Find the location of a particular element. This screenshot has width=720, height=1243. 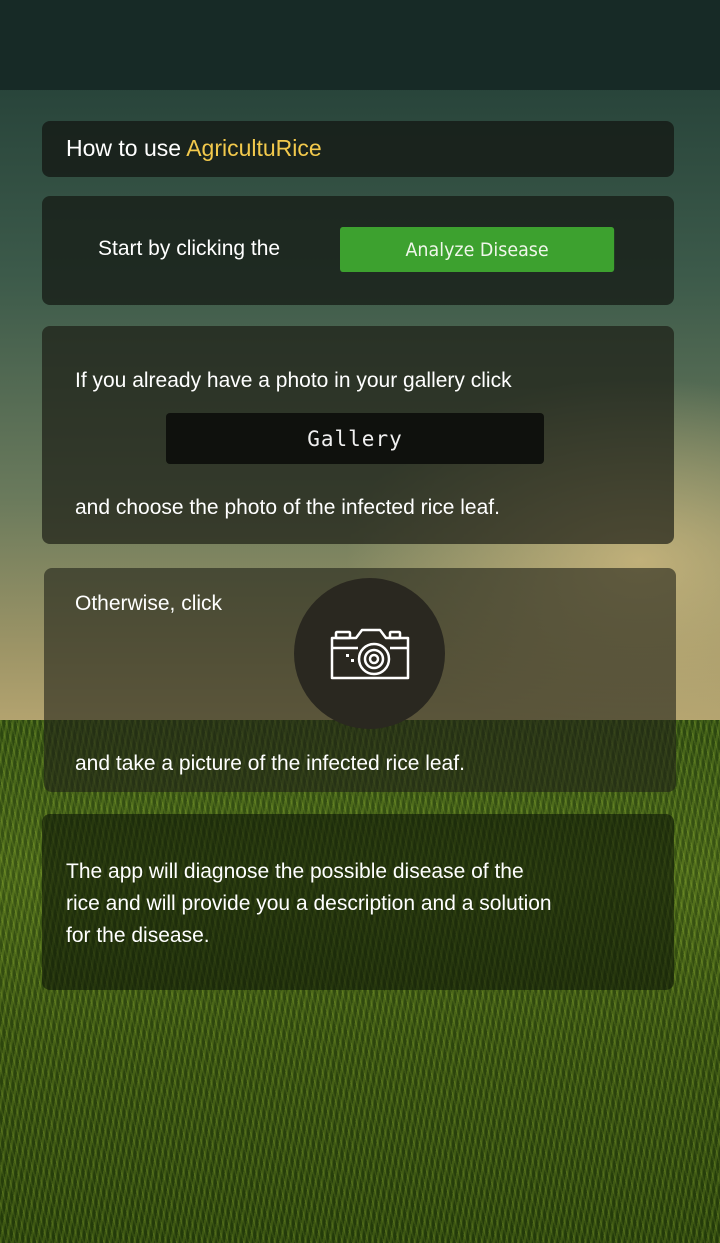

title-prefix: How to use is located at coordinates (126, 148).